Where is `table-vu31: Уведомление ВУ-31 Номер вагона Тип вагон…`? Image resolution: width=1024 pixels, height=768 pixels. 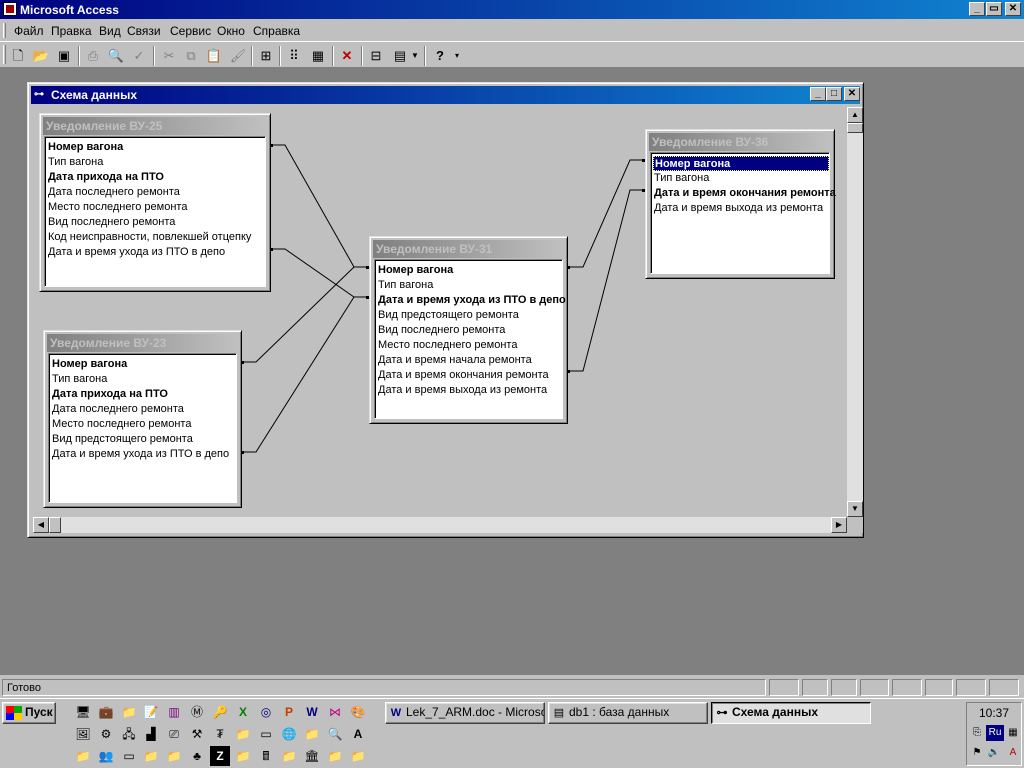
table-vu31: Уведомление ВУ-31 Номер вагона Тип вагон… is located at coordinates (468, 330).